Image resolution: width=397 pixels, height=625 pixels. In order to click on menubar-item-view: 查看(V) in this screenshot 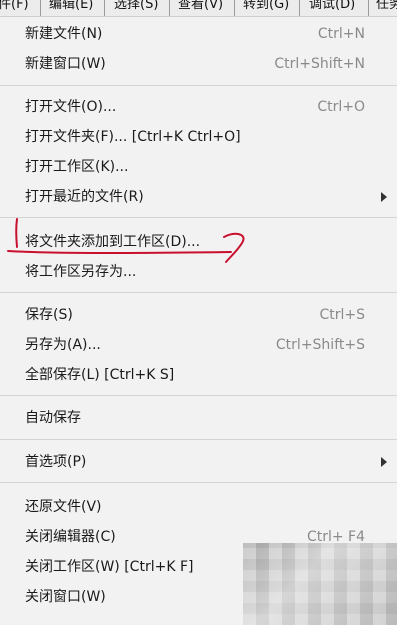, I will do `click(200, 7)`.